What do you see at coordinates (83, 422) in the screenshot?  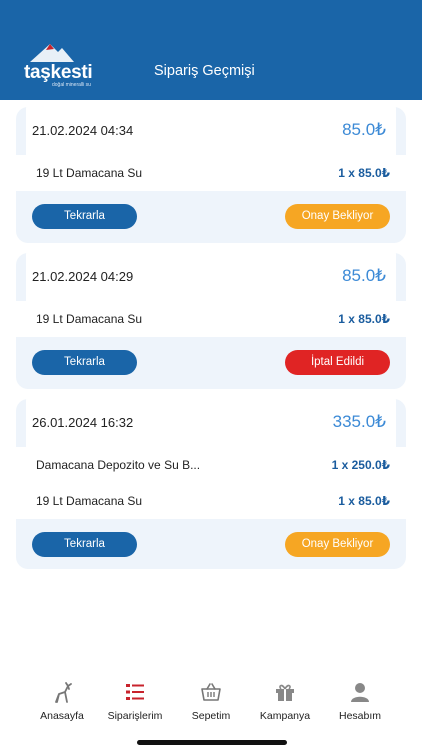 I see `order-date: 26.01.2024 16:32` at bounding box center [83, 422].